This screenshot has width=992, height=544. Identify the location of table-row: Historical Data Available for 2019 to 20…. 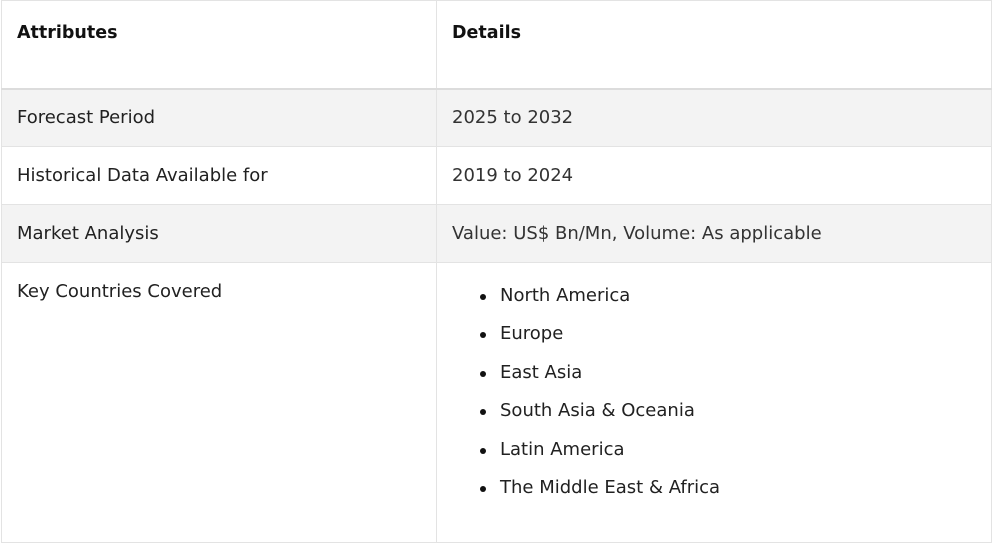
(496, 175).